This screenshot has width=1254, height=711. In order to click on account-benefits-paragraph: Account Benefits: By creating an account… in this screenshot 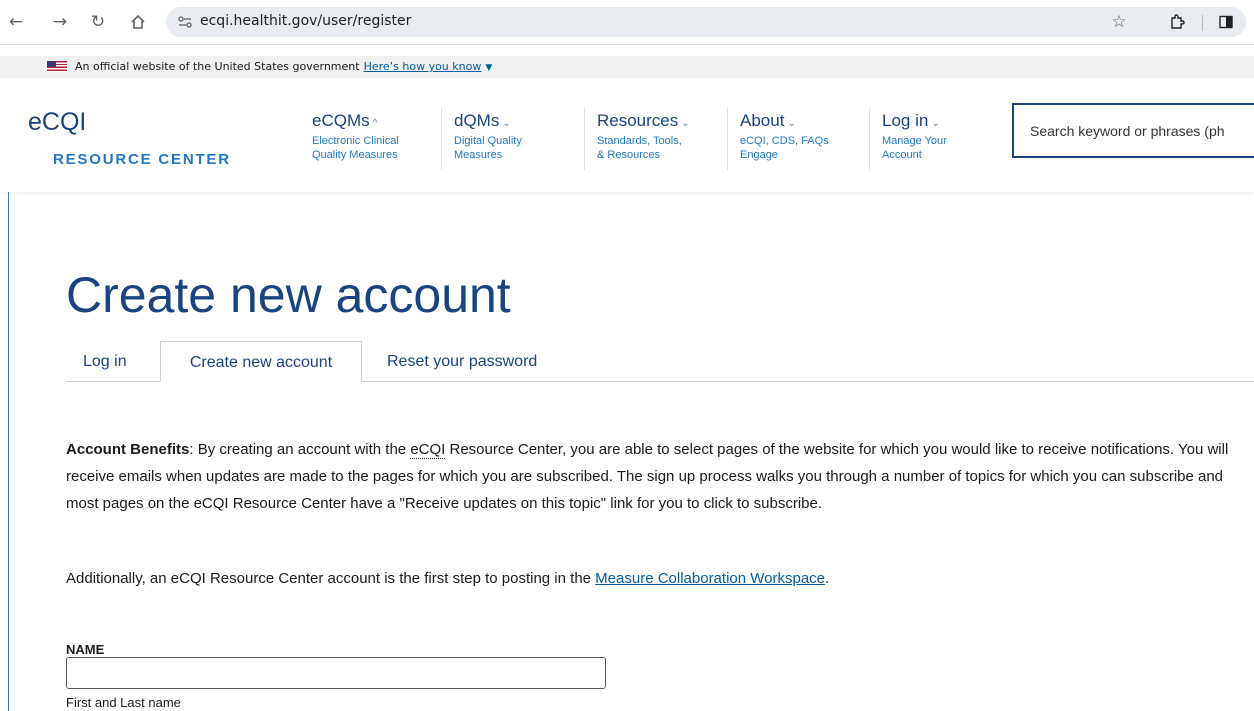, I will do `click(656, 476)`.